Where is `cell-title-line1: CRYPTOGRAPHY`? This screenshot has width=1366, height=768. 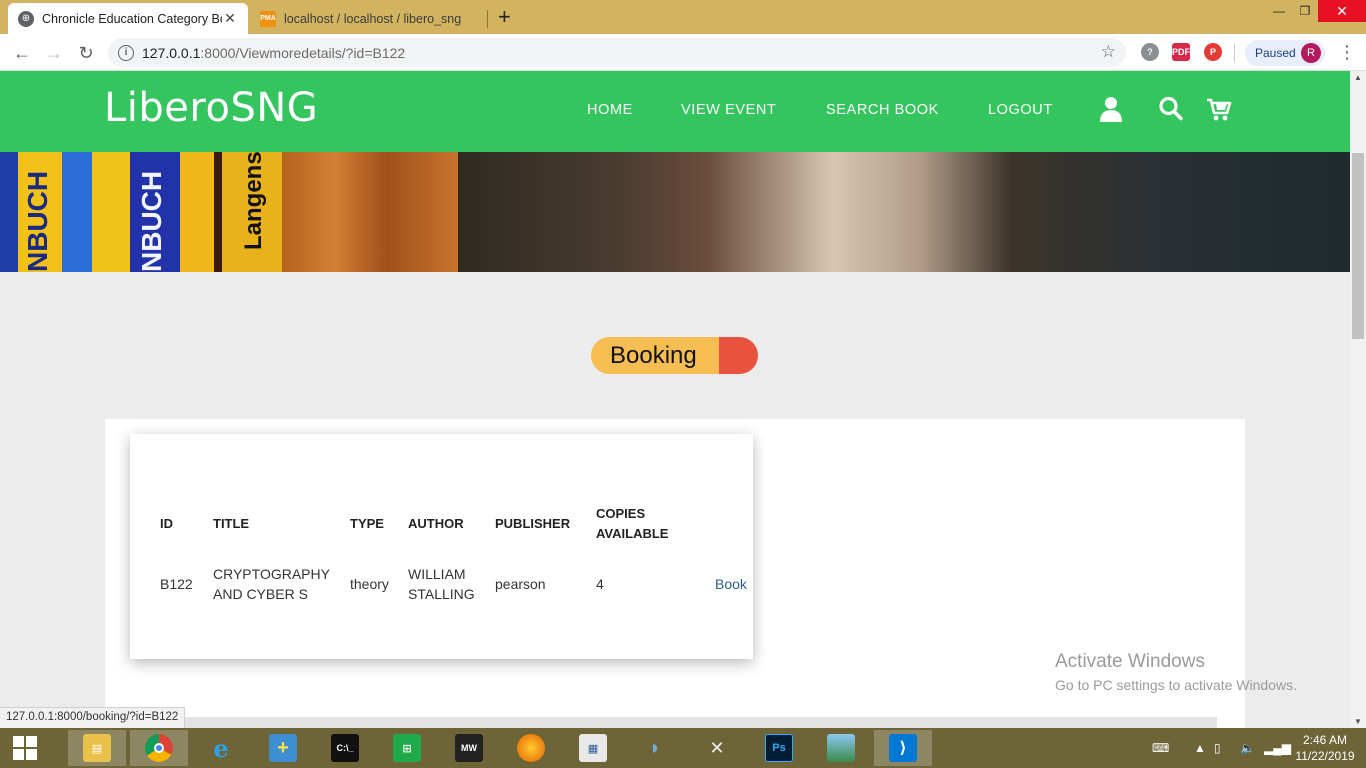 cell-title-line1: CRYPTOGRAPHY is located at coordinates (271, 574).